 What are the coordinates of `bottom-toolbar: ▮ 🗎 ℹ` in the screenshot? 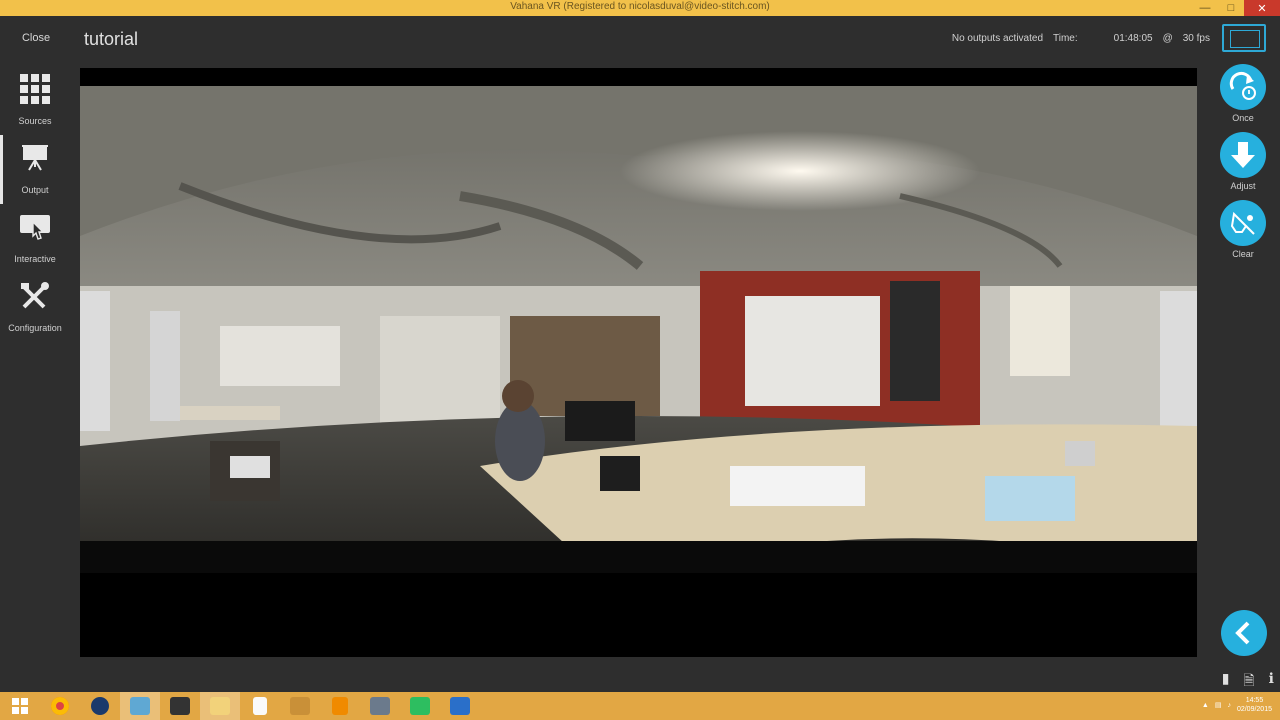 It's located at (1248, 682).